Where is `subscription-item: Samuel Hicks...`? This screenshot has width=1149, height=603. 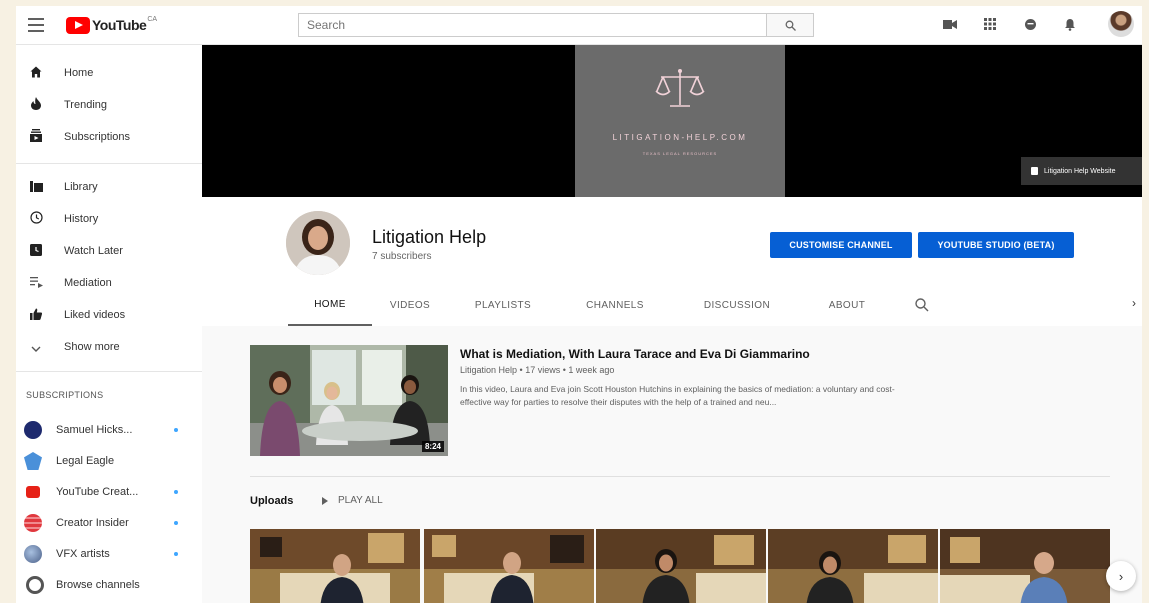
subscription-item: Samuel Hicks... is located at coordinates (109, 430).